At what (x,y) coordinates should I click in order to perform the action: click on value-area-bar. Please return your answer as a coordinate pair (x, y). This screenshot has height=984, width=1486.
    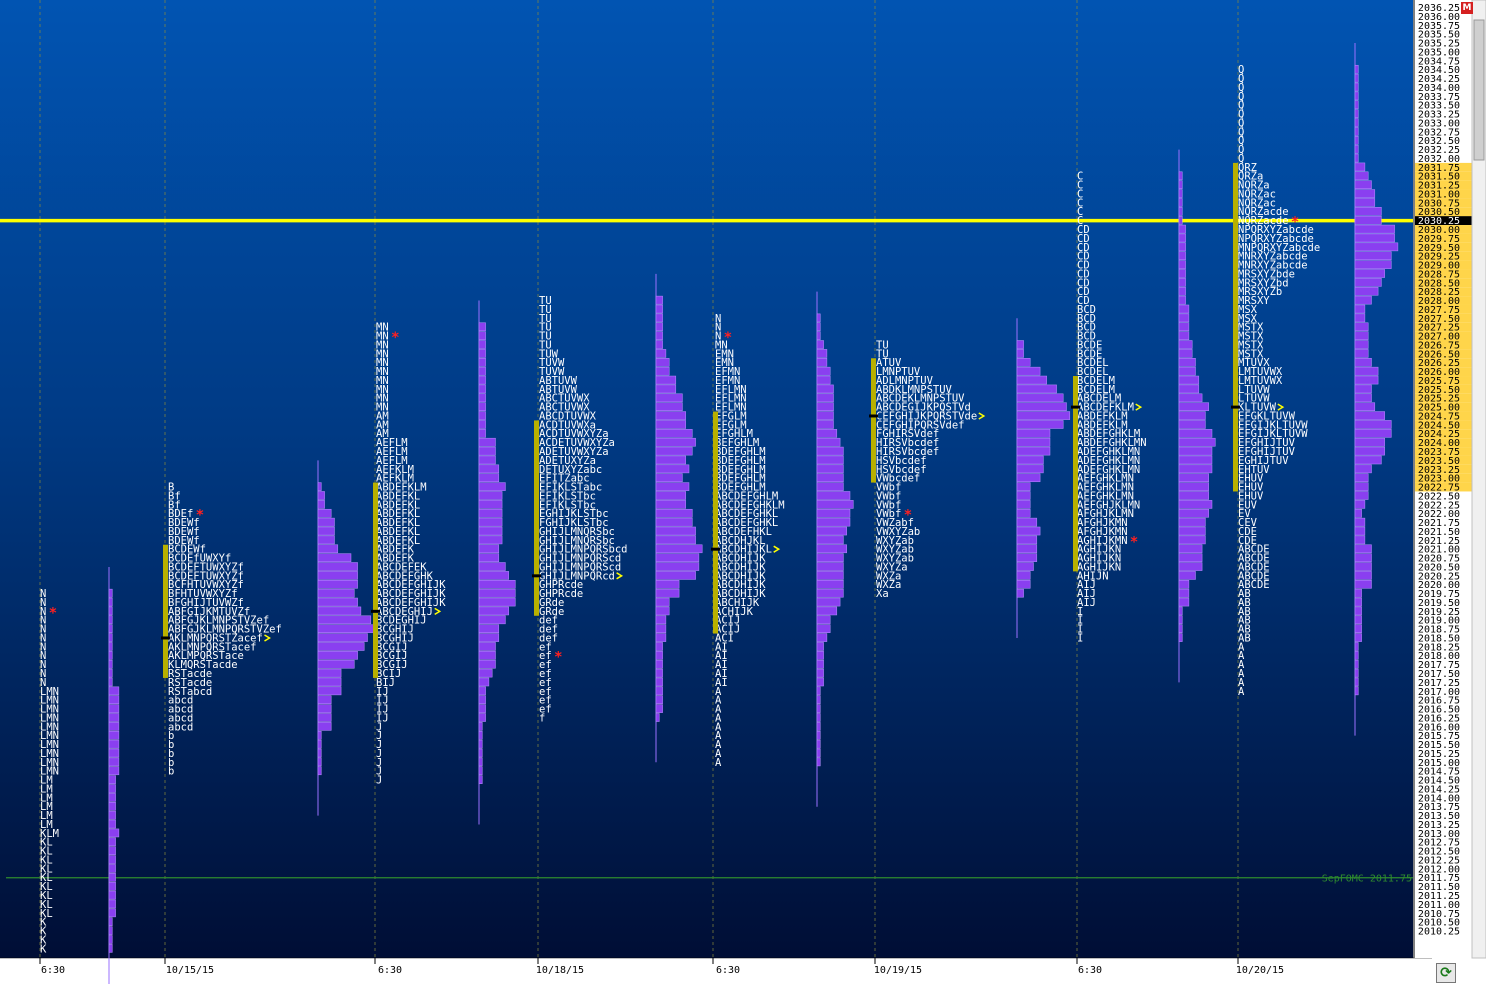
    Looking at the image, I should click on (1235, 327).